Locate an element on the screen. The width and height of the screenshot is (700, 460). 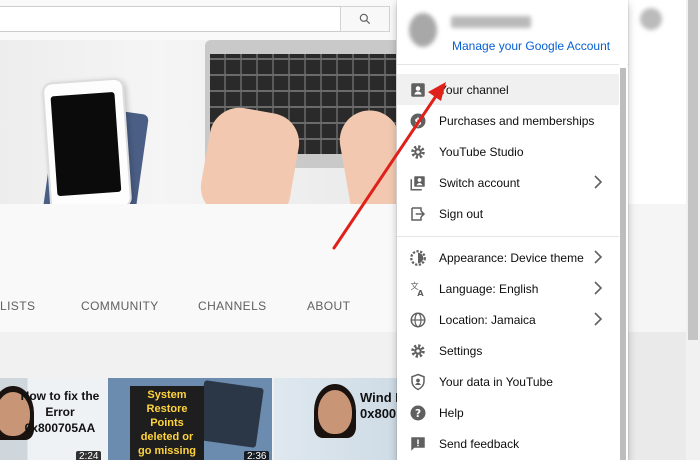
menu-item-your-data: Your data in YouTube is located at coordinates (508, 381).